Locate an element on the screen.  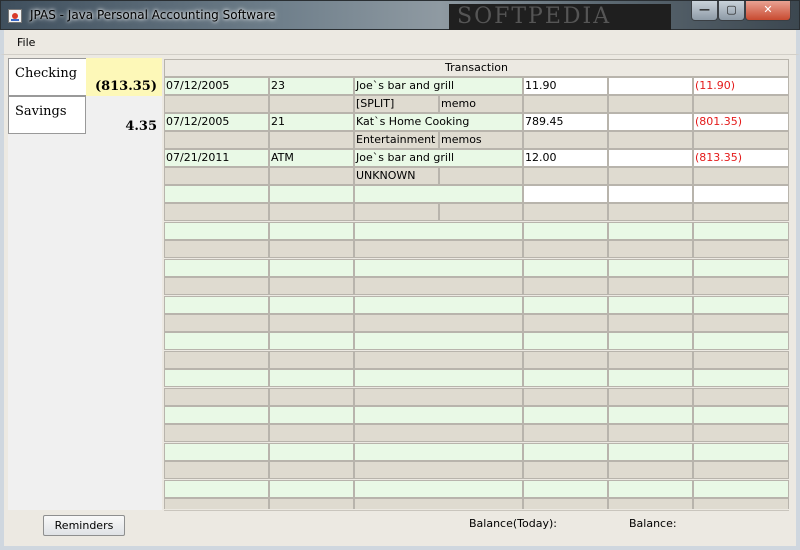
maximize-button: ▢ is located at coordinates (731, 11).